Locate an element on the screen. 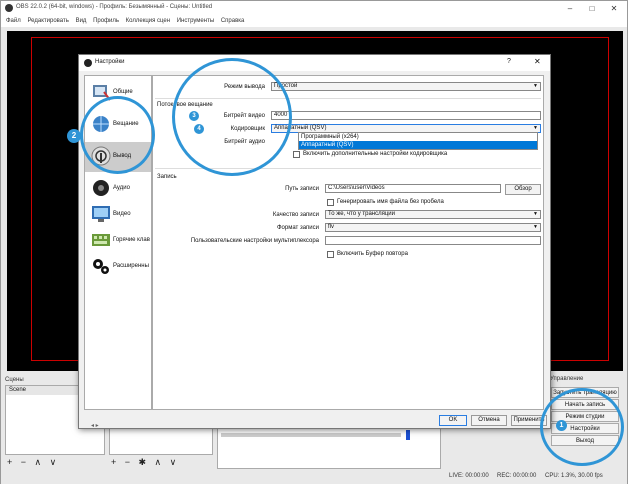  encoder-option-x264: Программный (x264) is located at coordinates (418, 137).